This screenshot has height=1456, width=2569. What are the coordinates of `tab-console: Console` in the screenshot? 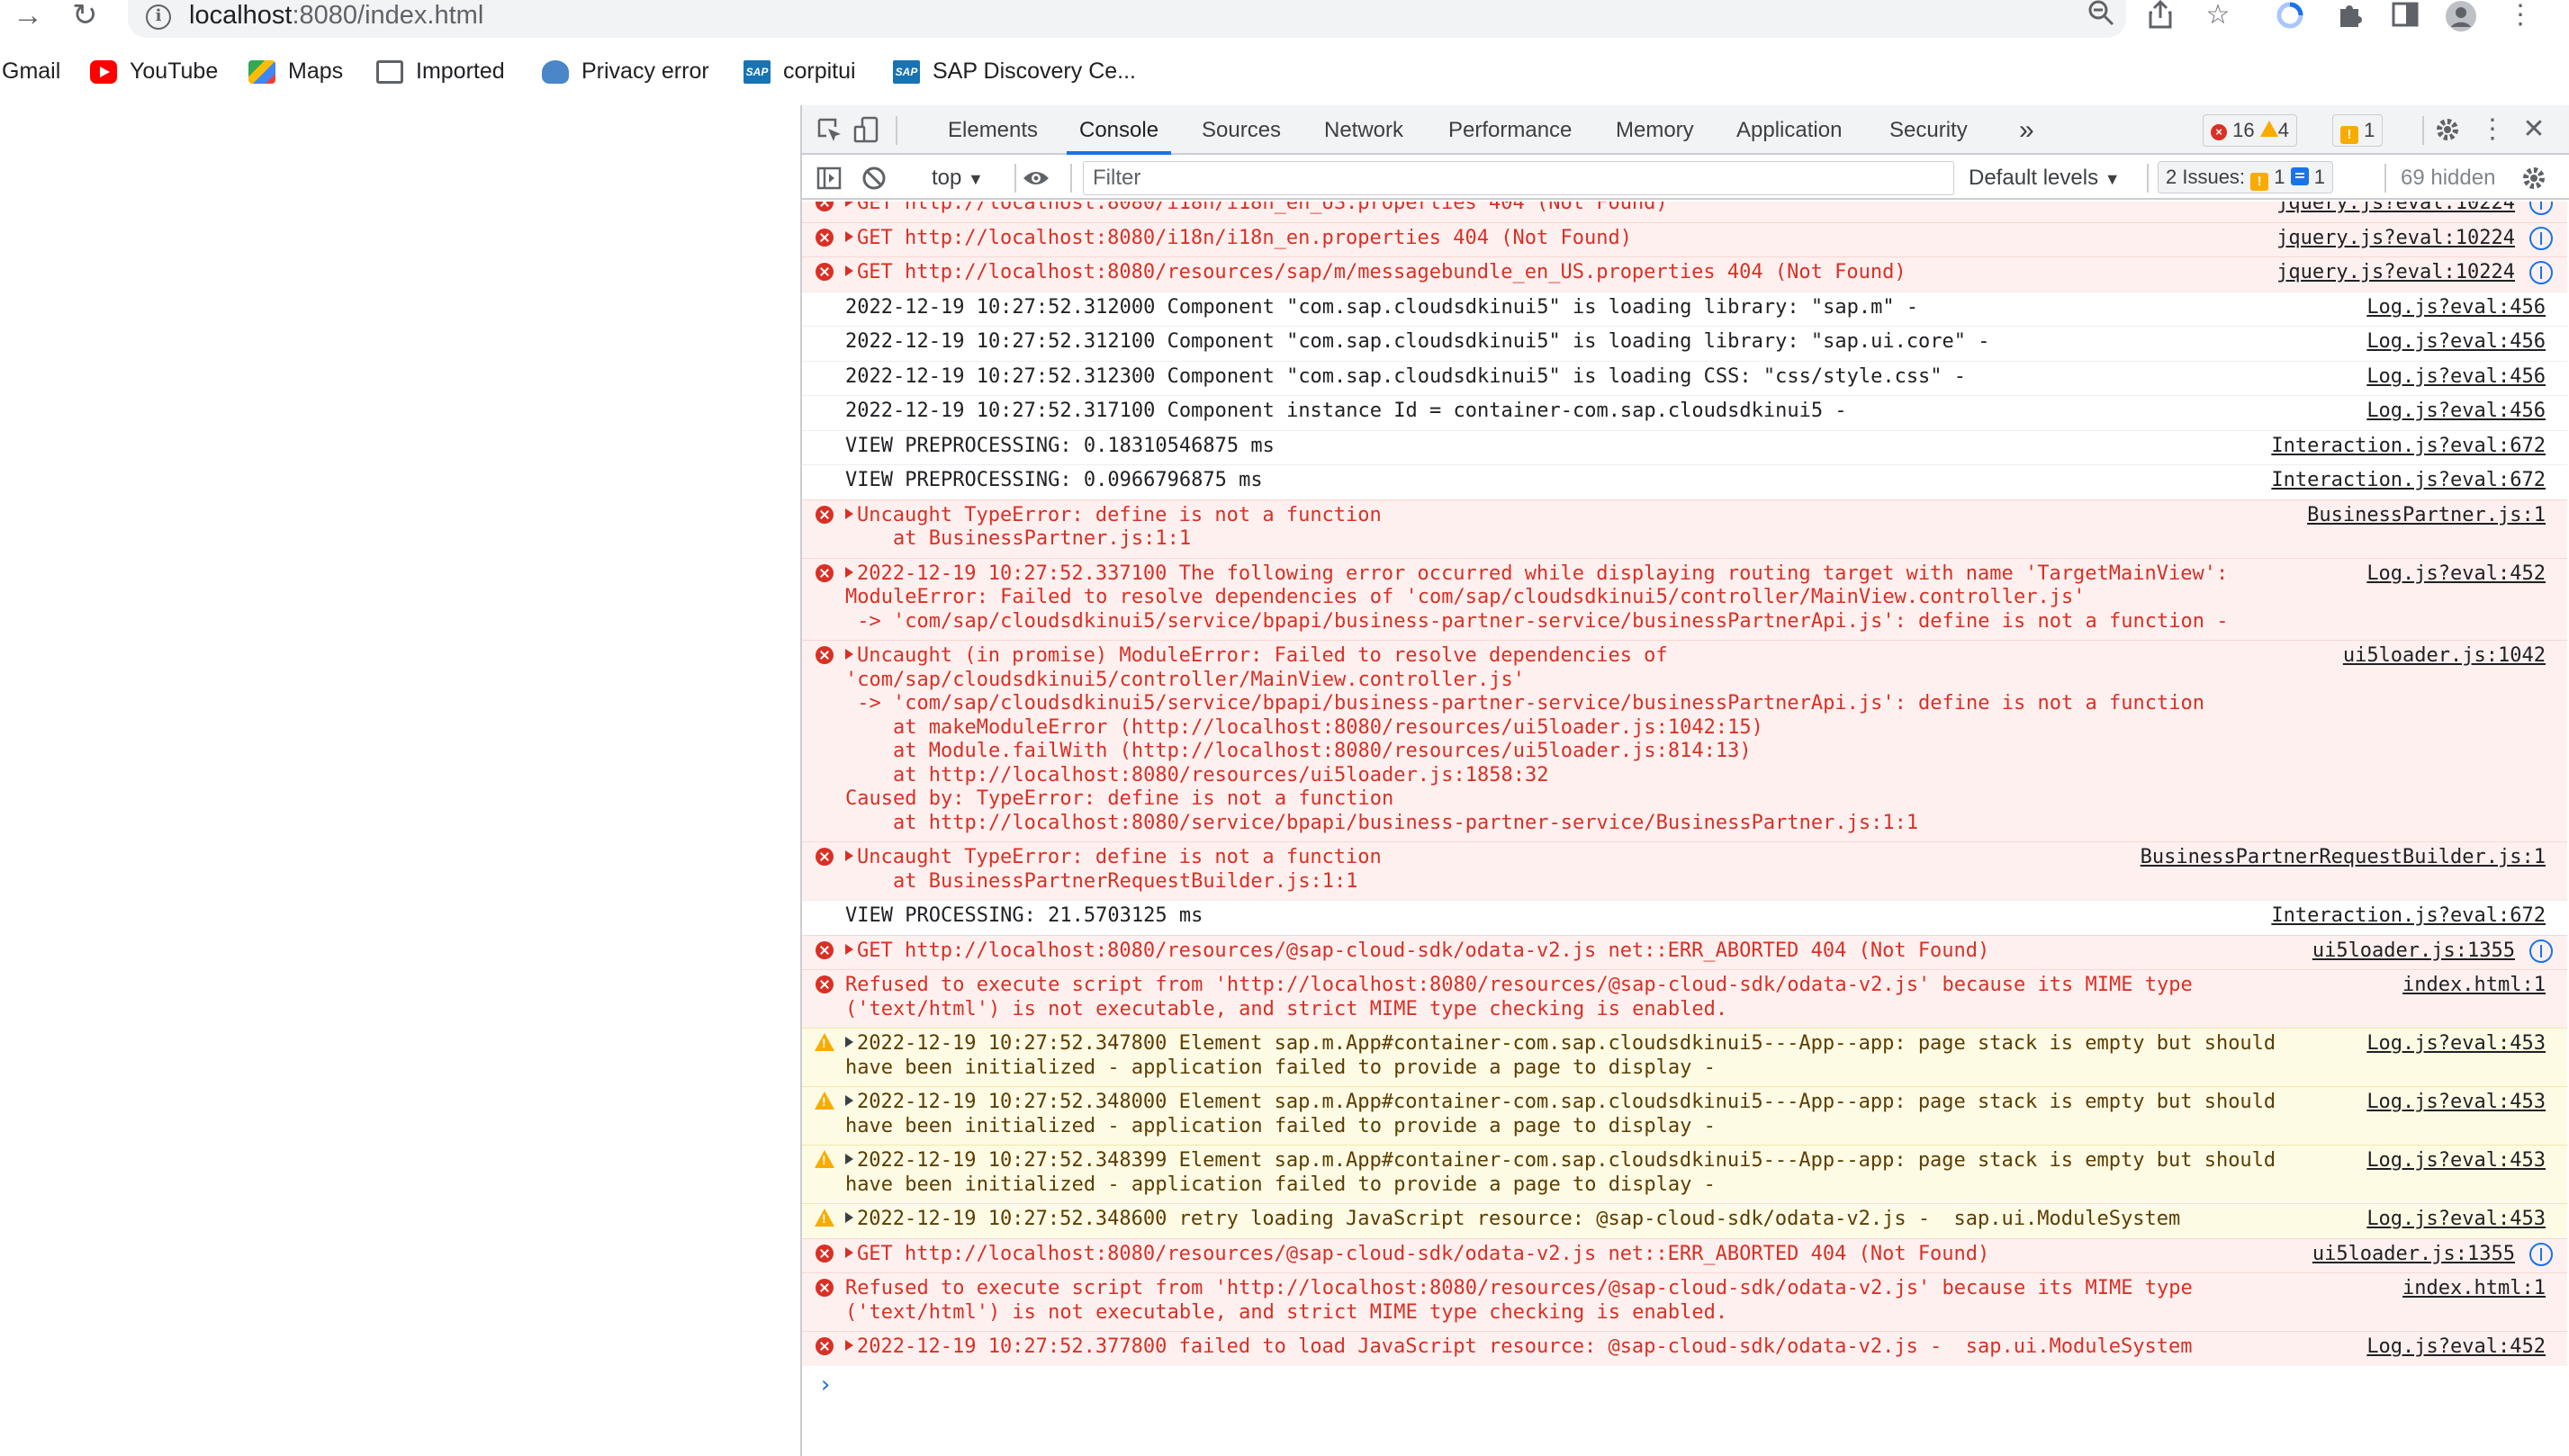 It's located at (1119, 130).